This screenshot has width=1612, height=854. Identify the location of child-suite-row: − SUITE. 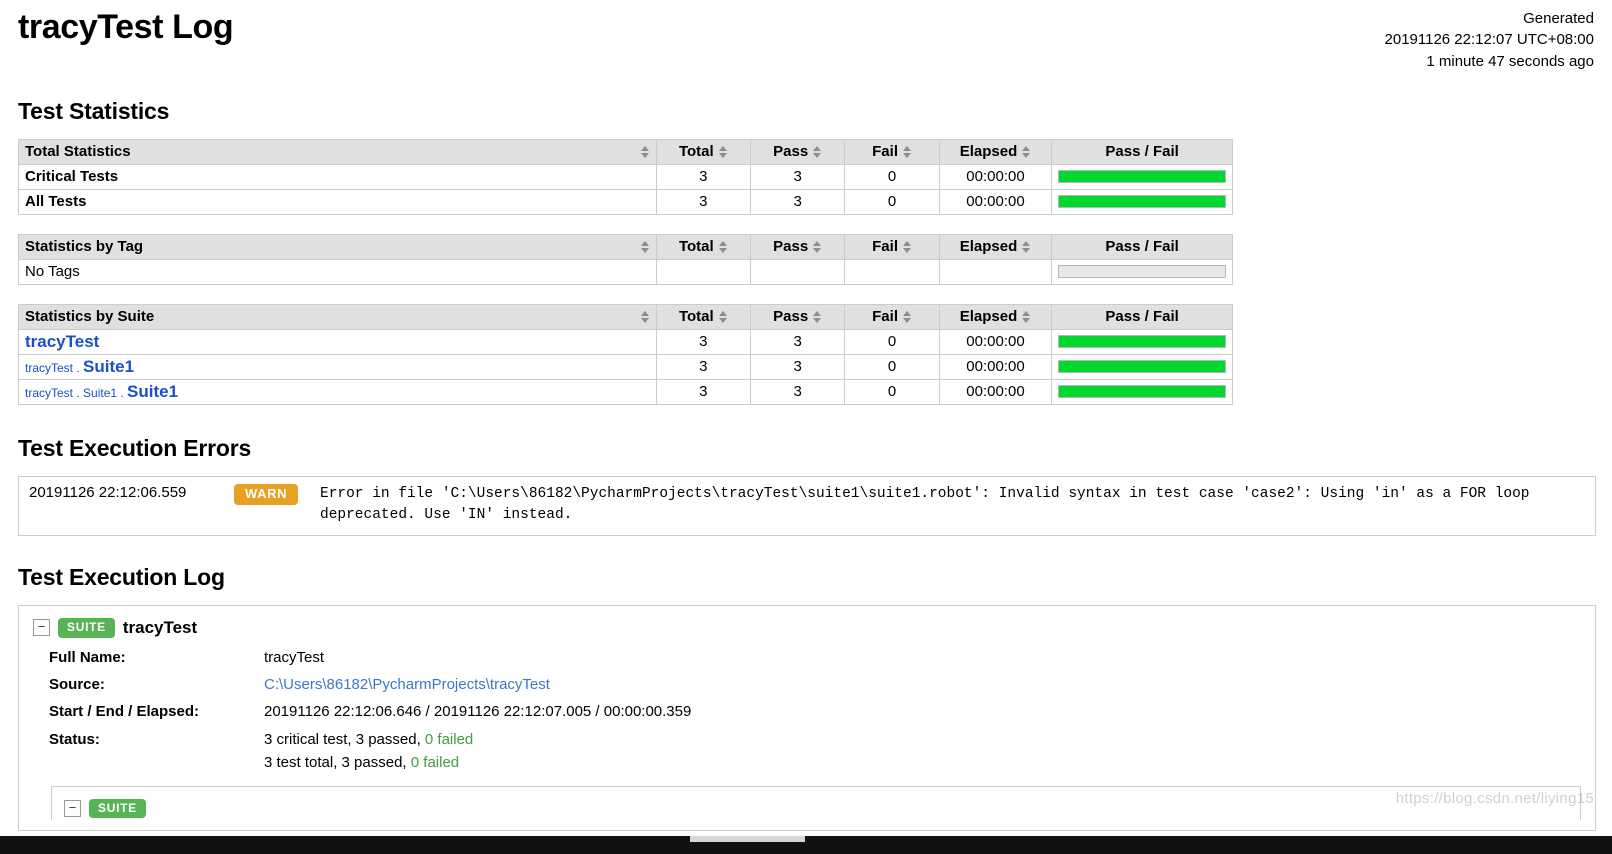
(816, 803).